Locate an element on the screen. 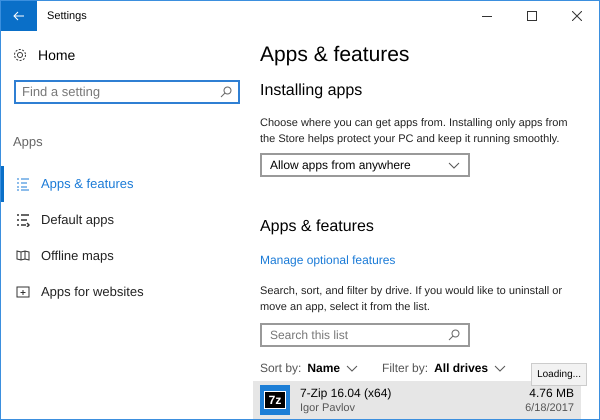 The height and width of the screenshot is (420, 600). install-source-dropdown: Allow apps from anywhere is located at coordinates (365, 165).